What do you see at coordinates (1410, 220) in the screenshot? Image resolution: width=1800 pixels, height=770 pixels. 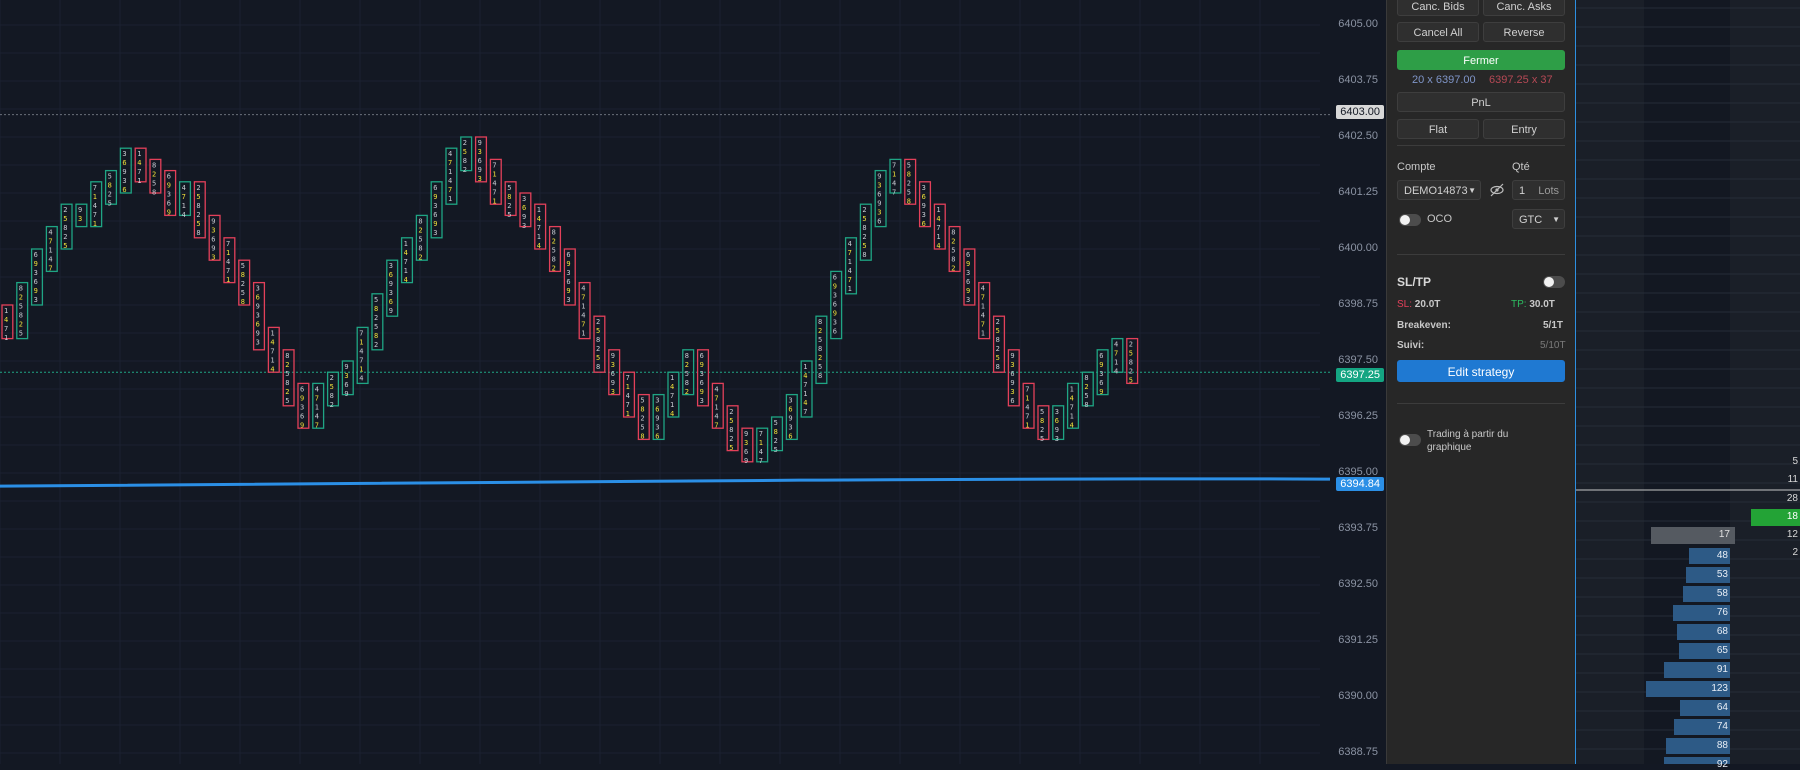 I see `oco-toggle` at bounding box center [1410, 220].